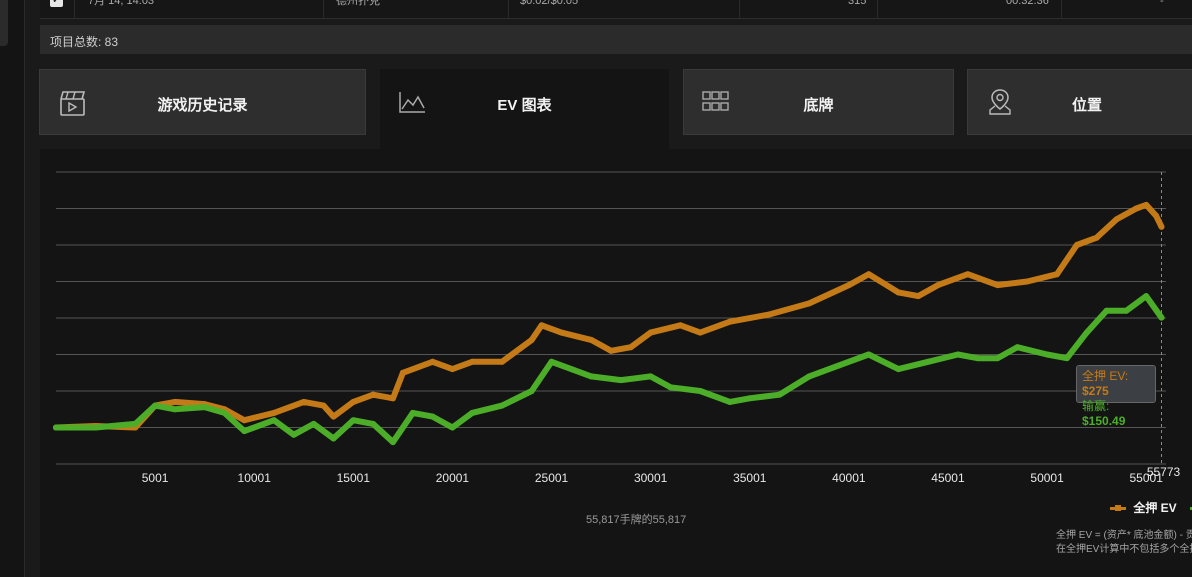  Describe the element at coordinates (1095, 391) in the screenshot. I see `tooltip-ev-value: $275` at that location.